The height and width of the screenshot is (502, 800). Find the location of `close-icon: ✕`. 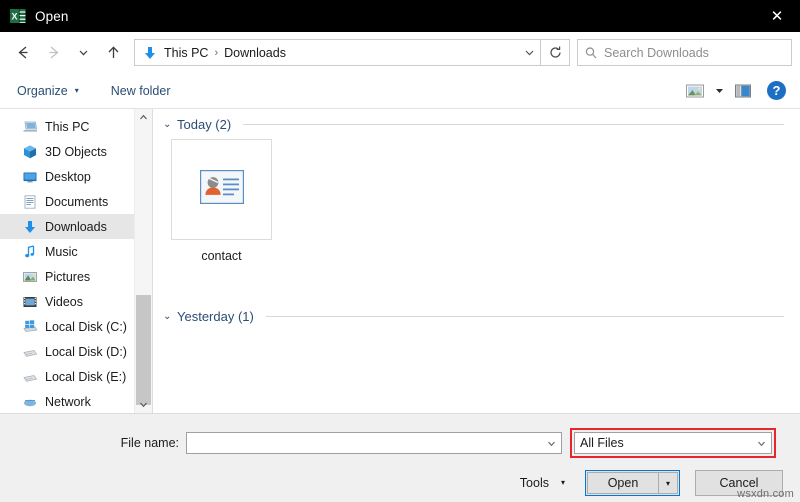

close-icon: ✕ is located at coordinates (777, 16).